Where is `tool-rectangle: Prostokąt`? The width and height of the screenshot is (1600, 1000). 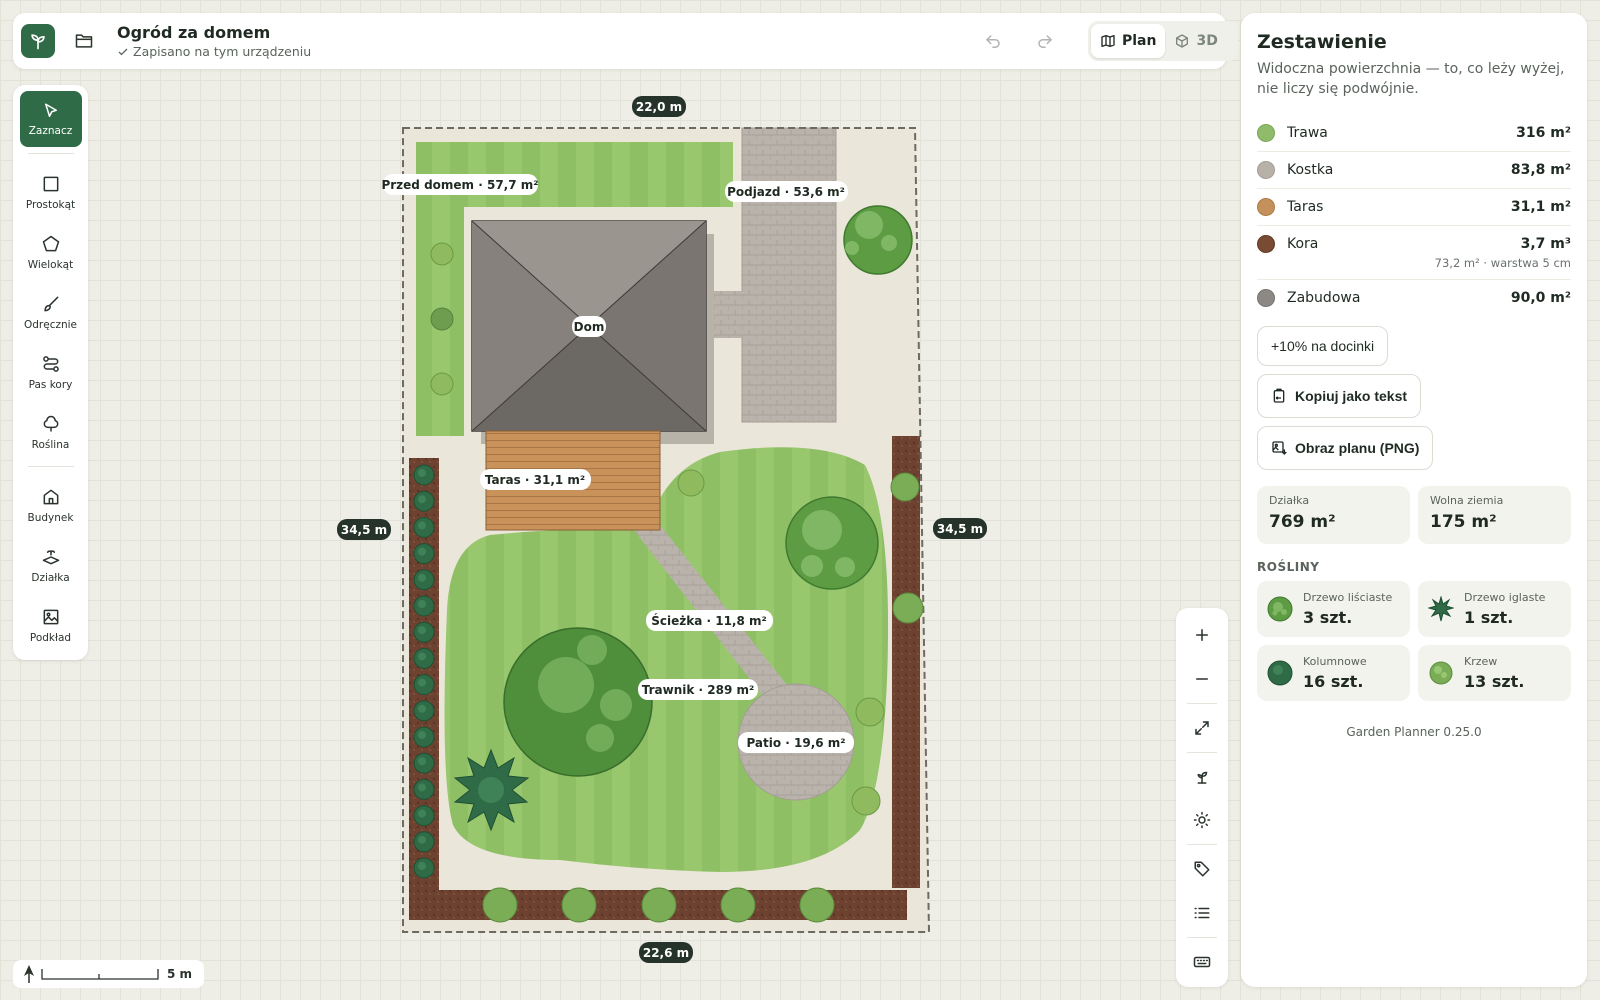 tool-rectangle: Prostokąt is located at coordinates (51, 192).